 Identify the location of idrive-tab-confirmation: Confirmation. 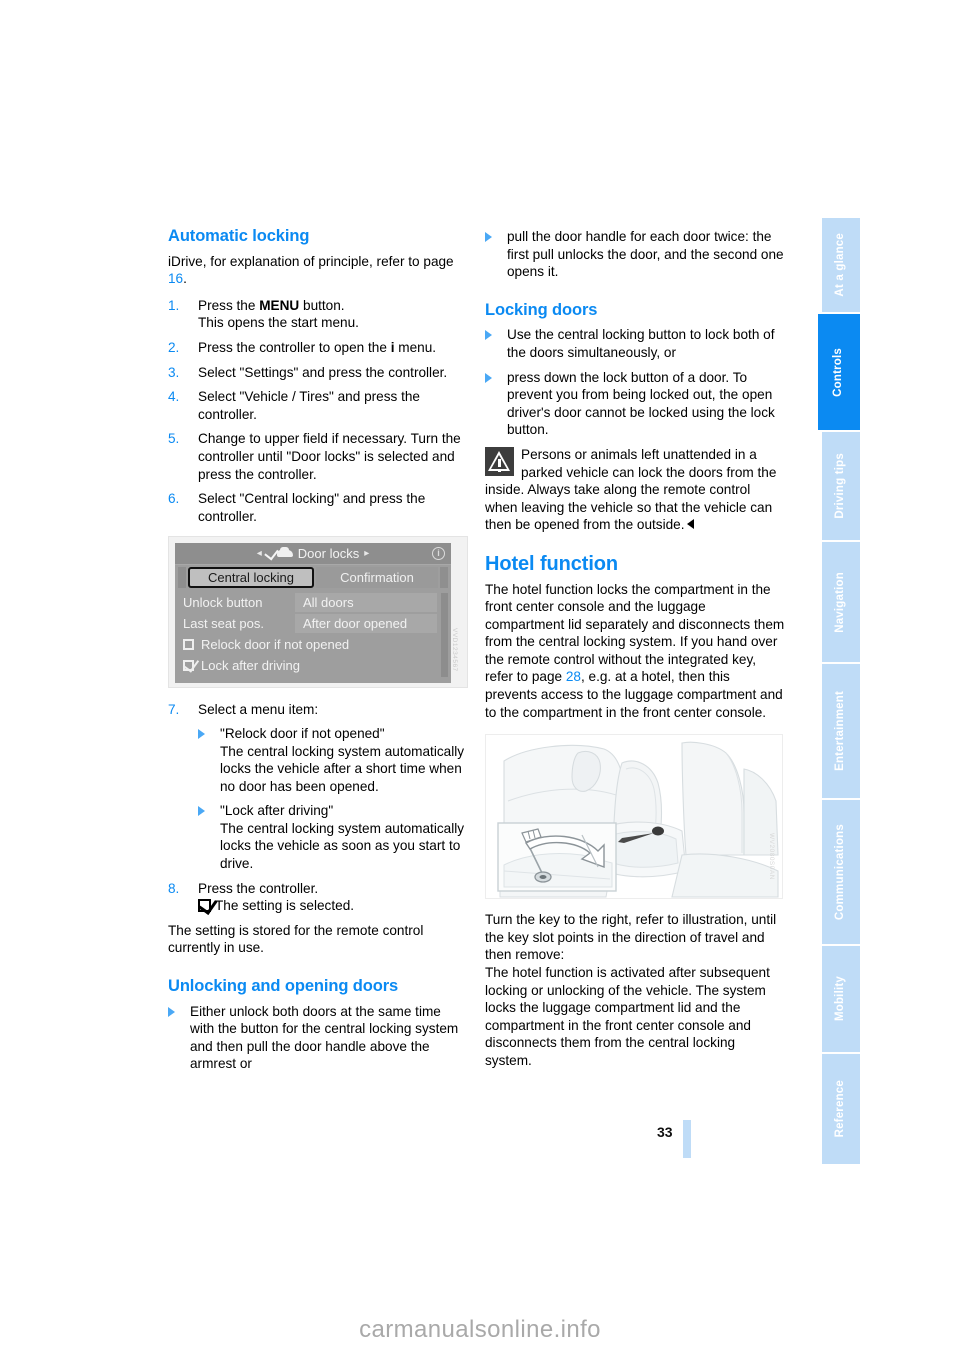
(377, 578).